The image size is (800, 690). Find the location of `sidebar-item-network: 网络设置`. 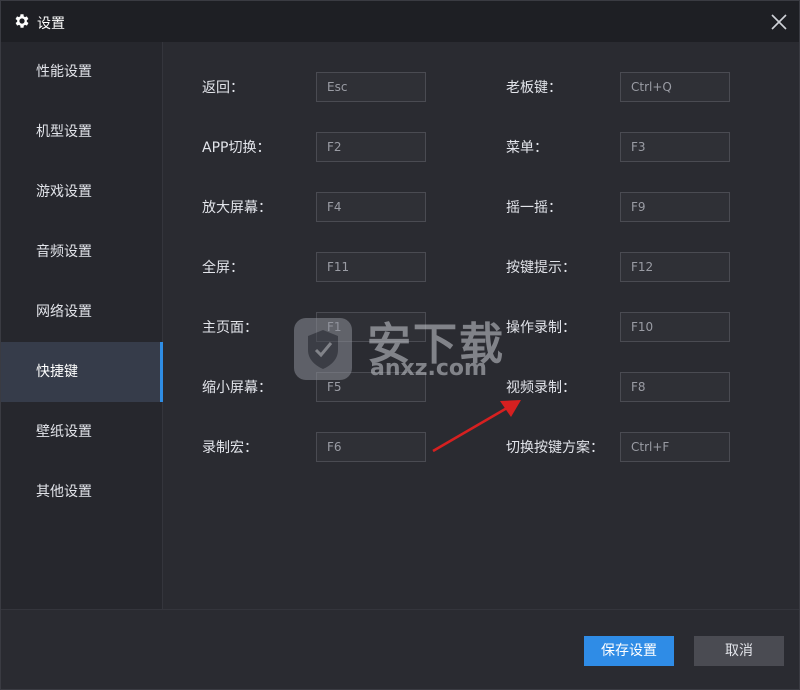

sidebar-item-network: 网络设置 is located at coordinates (82, 312).